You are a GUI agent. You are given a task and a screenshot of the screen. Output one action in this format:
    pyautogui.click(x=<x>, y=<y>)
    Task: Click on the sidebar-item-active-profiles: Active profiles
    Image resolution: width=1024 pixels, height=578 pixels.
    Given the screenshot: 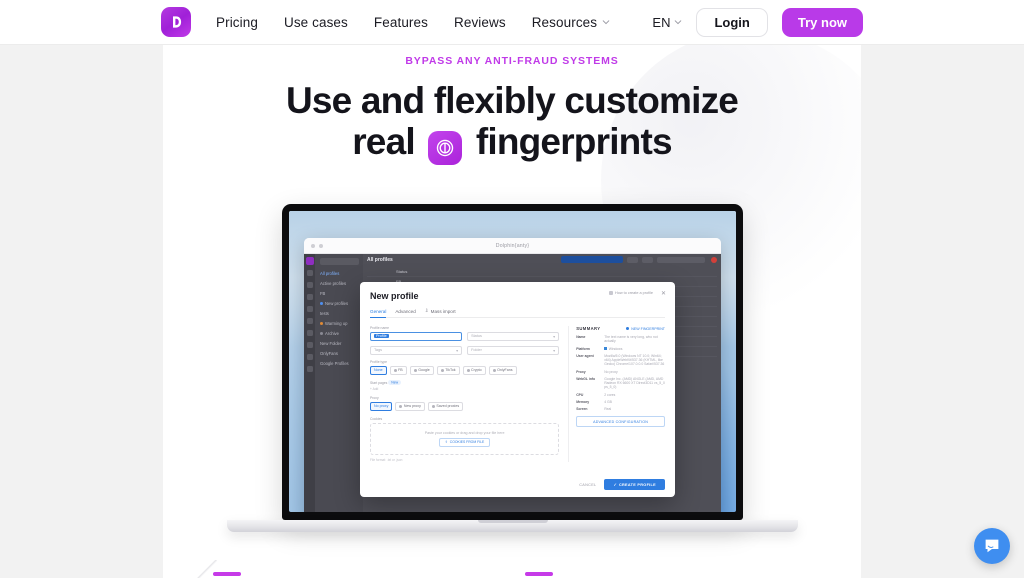 What is the action you would take?
    pyautogui.click(x=339, y=283)
    